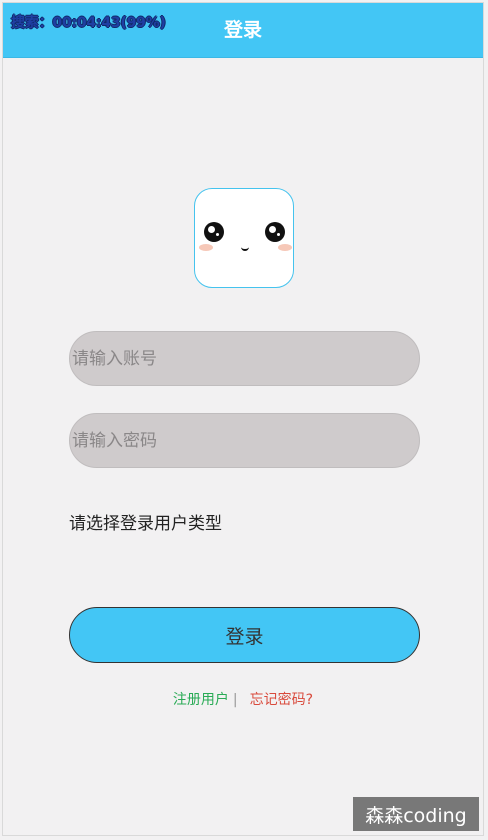  I want to click on watermark: 森森coding, so click(416, 814).